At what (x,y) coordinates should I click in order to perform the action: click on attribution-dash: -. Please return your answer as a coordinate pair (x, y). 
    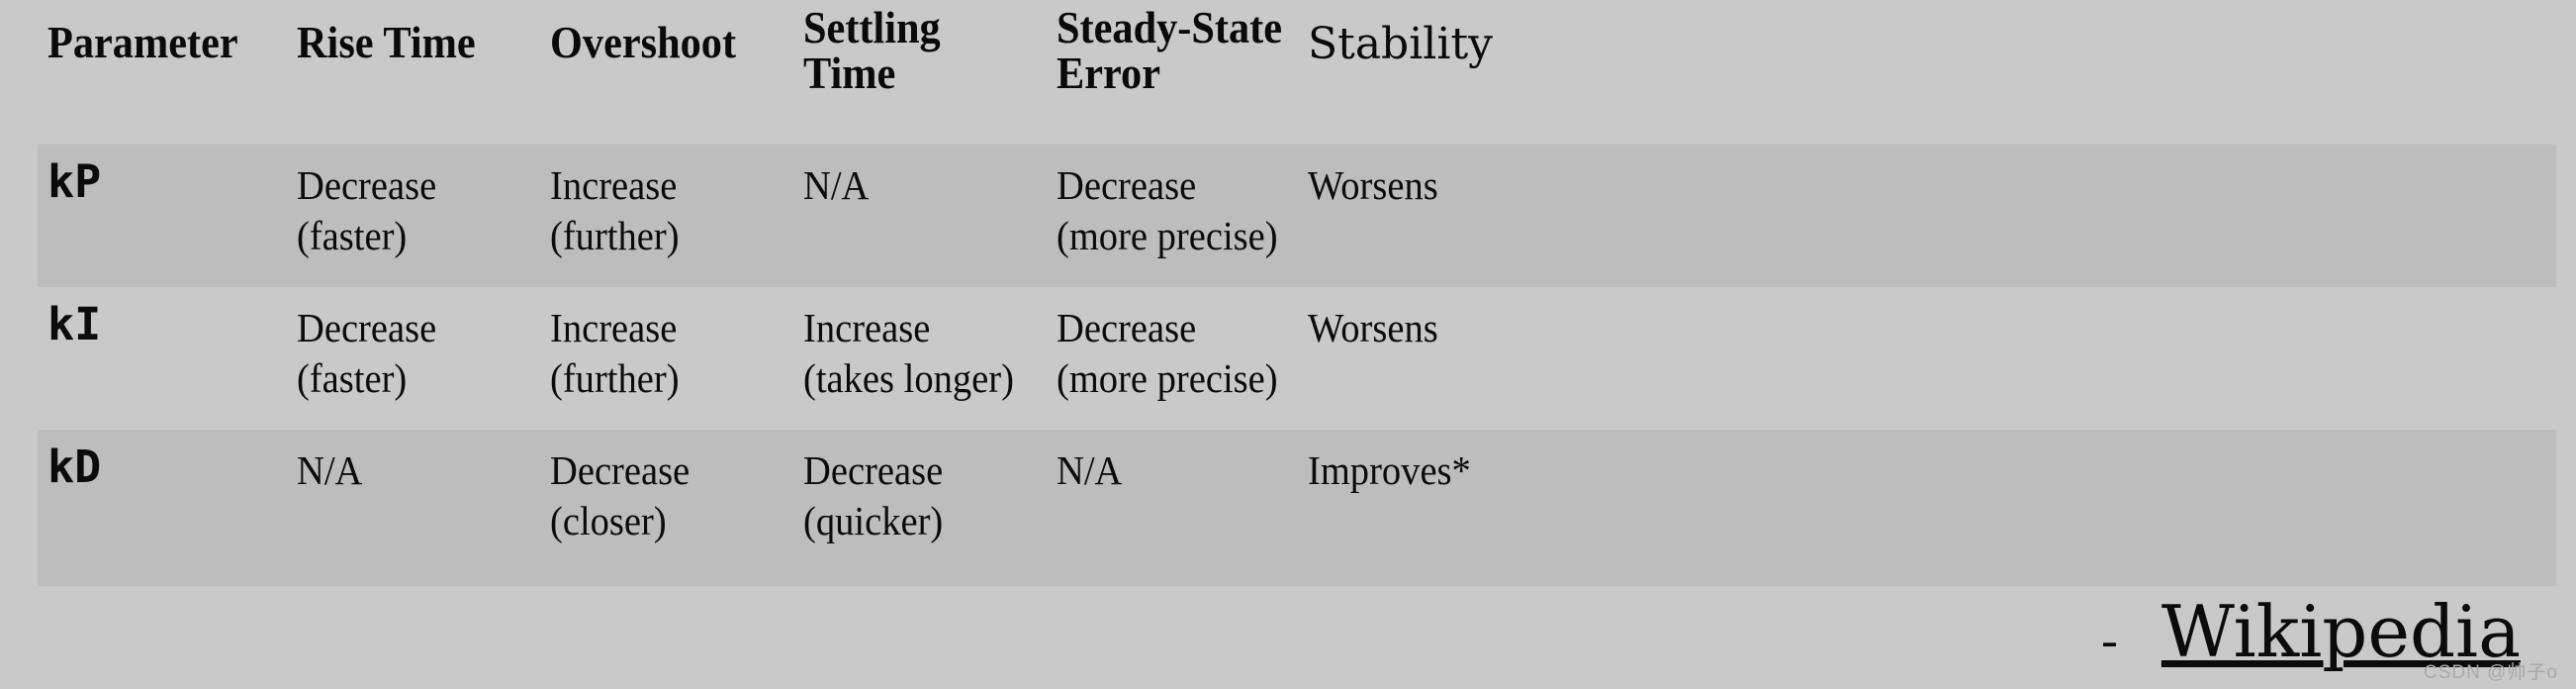
    Looking at the image, I should click on (2109, 639).